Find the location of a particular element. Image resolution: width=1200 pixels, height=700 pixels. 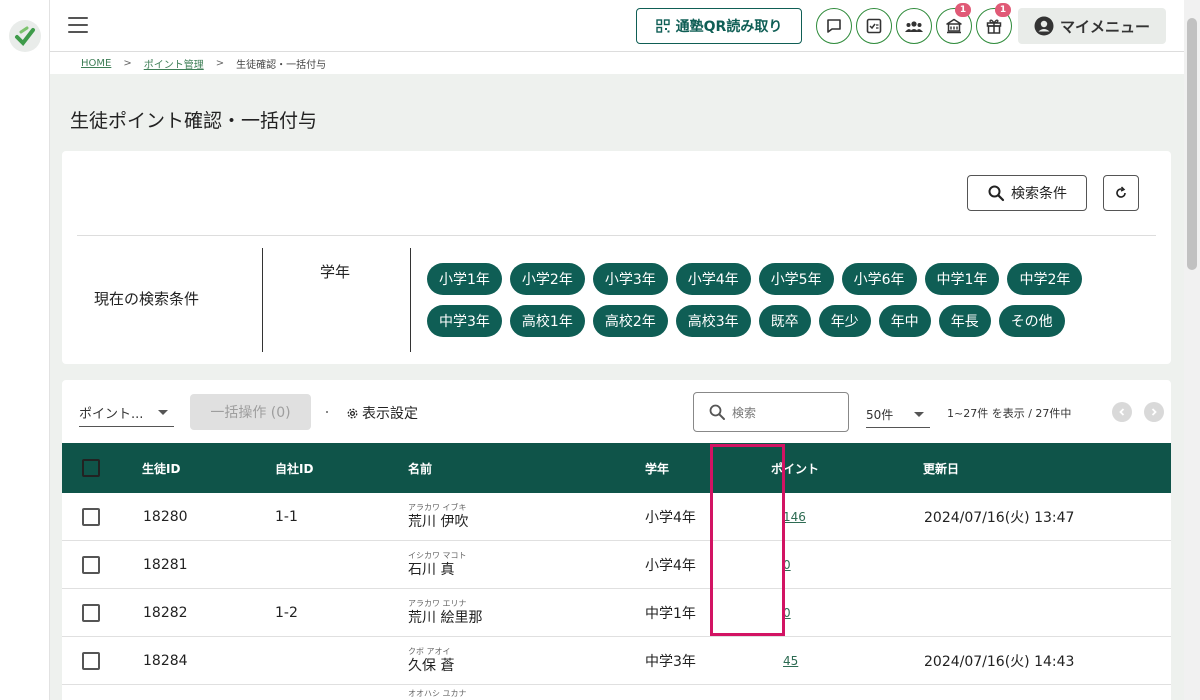

student-id: 18282 is located at coordinates (165, 613).